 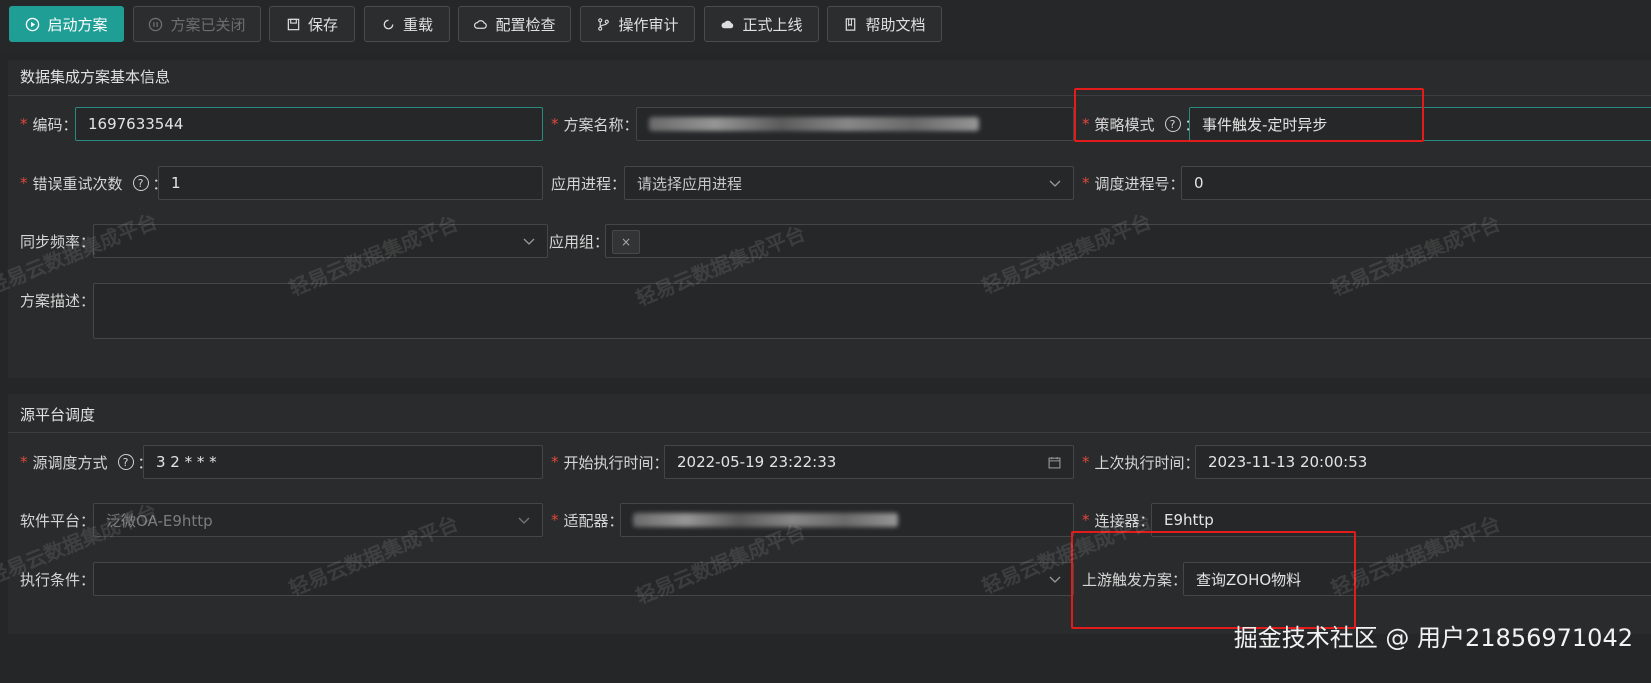 What do you see at coordinates (350, 183) in the screenshot?
I see `retry-input: 1` at bounding box center [350, 183].